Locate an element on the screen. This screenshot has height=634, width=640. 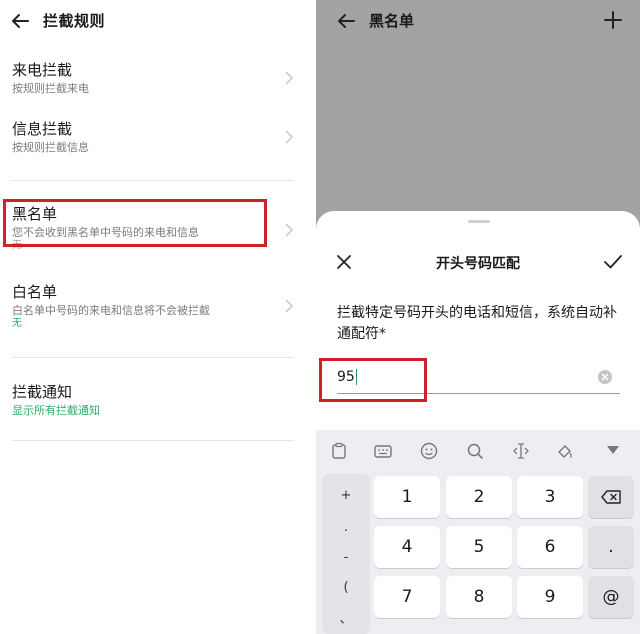
clipboard-icon is located at coordinates (339, 451).